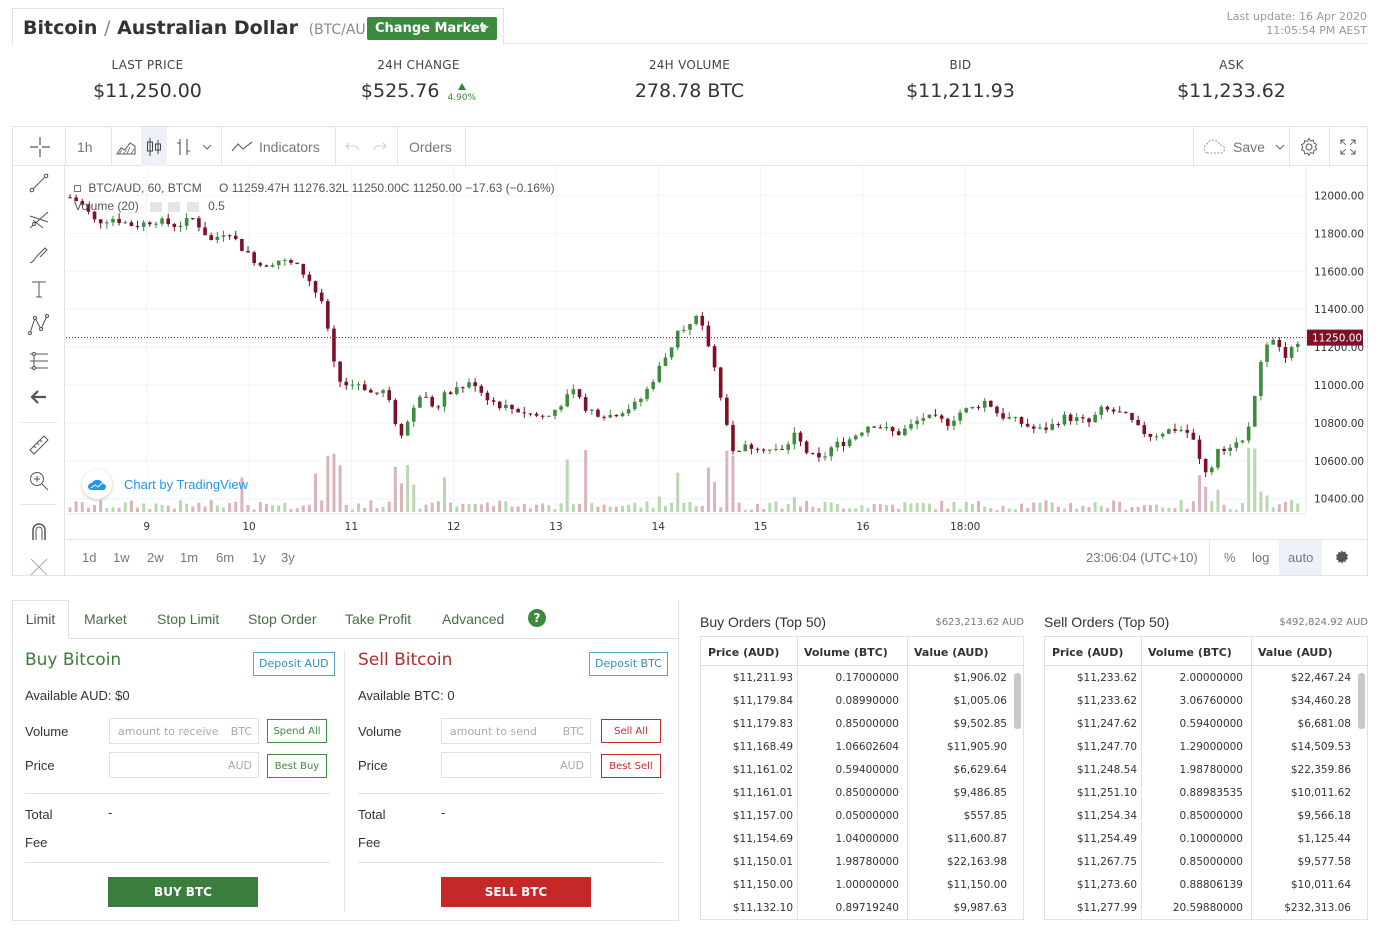 The image size is (1383, 932). What do you see at coordinates (39, 567) in the screenshot?
I see `hide-drawings-icon` at bounding box center [39, 567].